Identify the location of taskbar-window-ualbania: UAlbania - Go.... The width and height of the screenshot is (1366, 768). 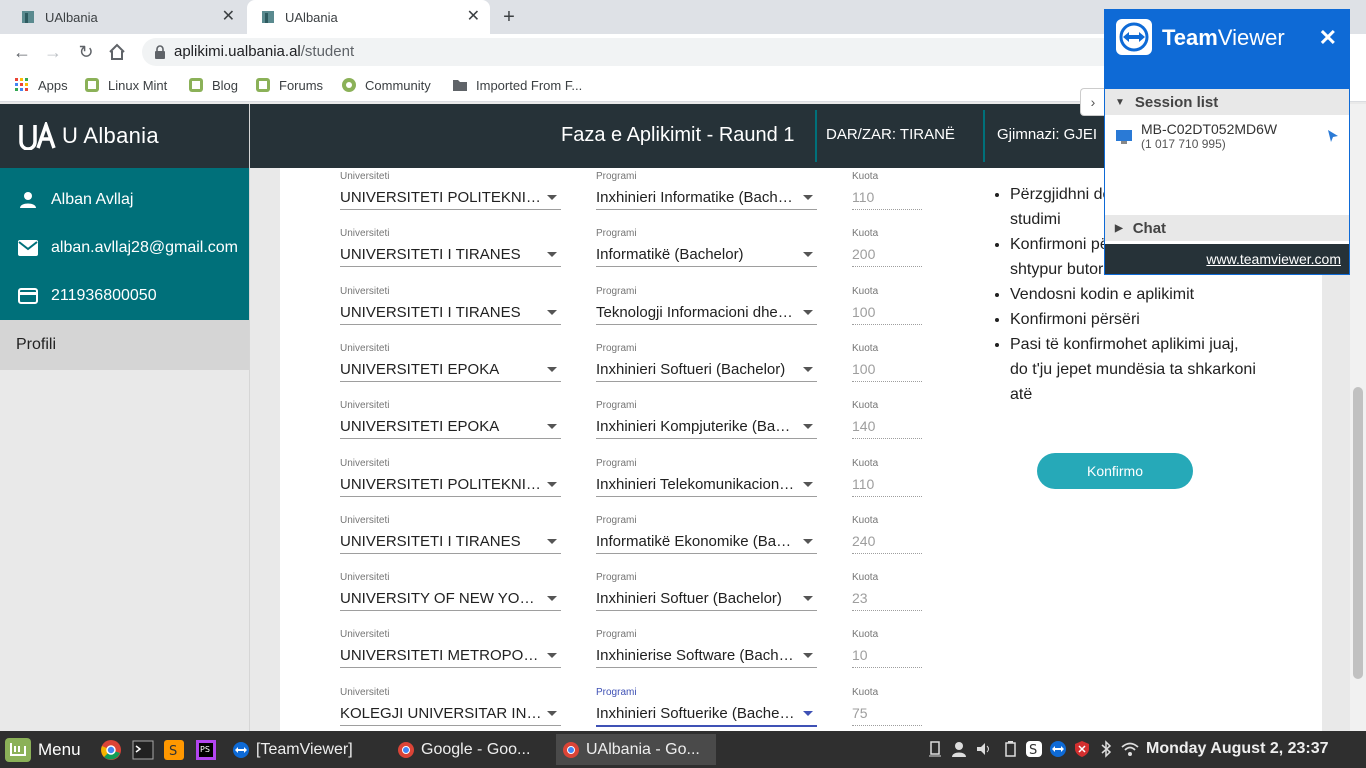
(636, 749).